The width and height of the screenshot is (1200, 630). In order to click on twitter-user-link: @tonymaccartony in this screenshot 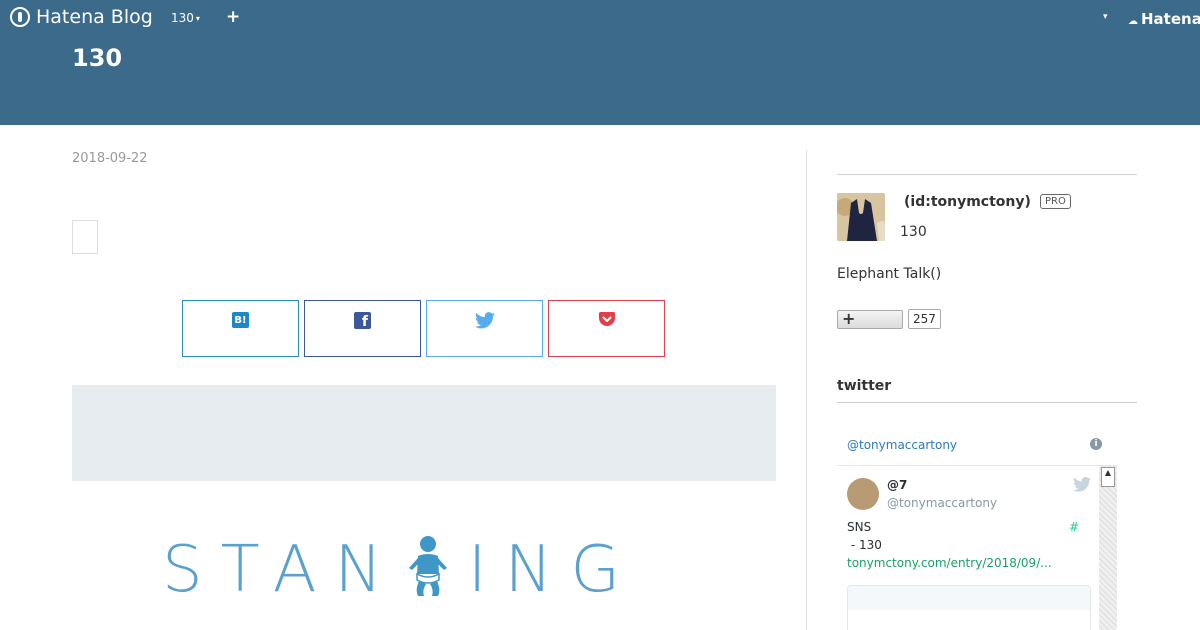, I will do `click(902, 445)`.